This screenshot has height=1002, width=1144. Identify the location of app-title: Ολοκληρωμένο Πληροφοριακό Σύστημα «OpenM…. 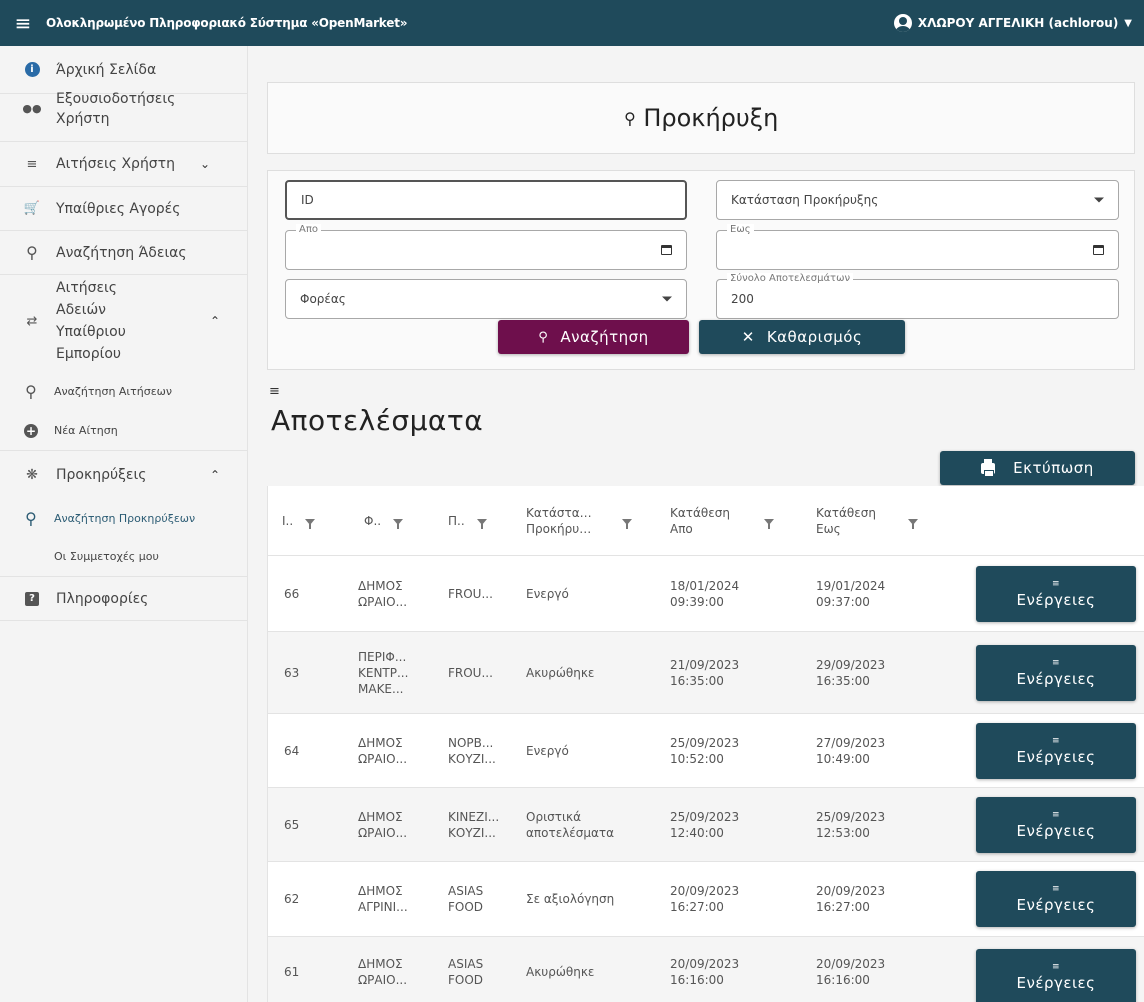
(227, 23).